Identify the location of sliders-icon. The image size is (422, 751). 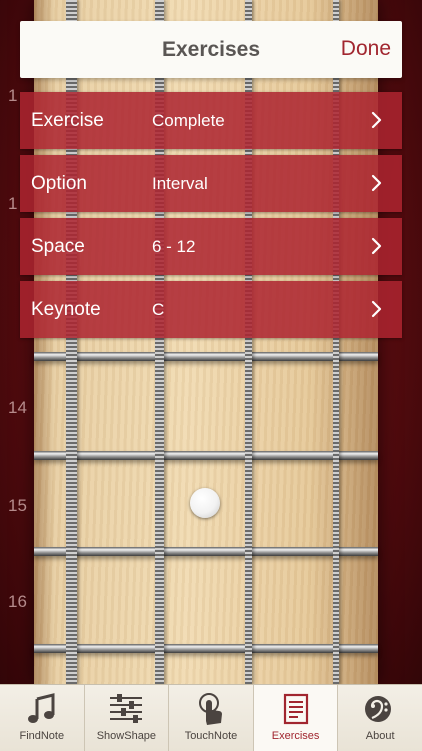
(126, 708).